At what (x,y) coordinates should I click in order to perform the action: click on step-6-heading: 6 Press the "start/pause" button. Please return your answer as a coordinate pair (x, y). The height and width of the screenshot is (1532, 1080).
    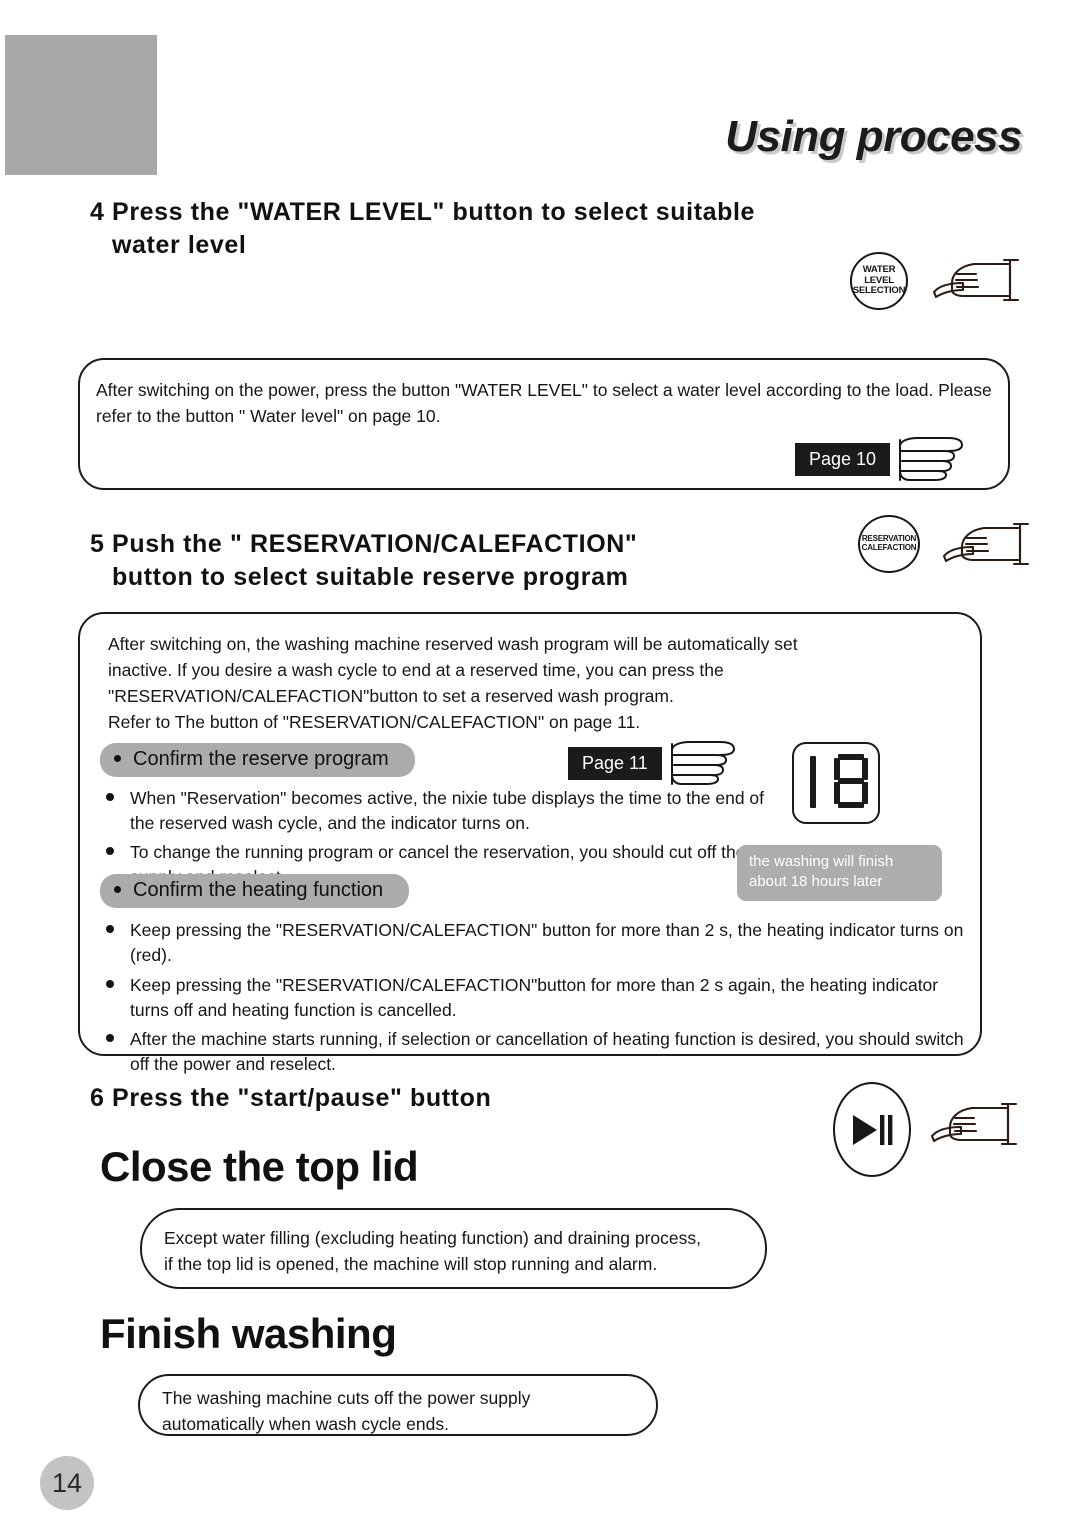
    Looking at the image, I should click on (290, 1098).